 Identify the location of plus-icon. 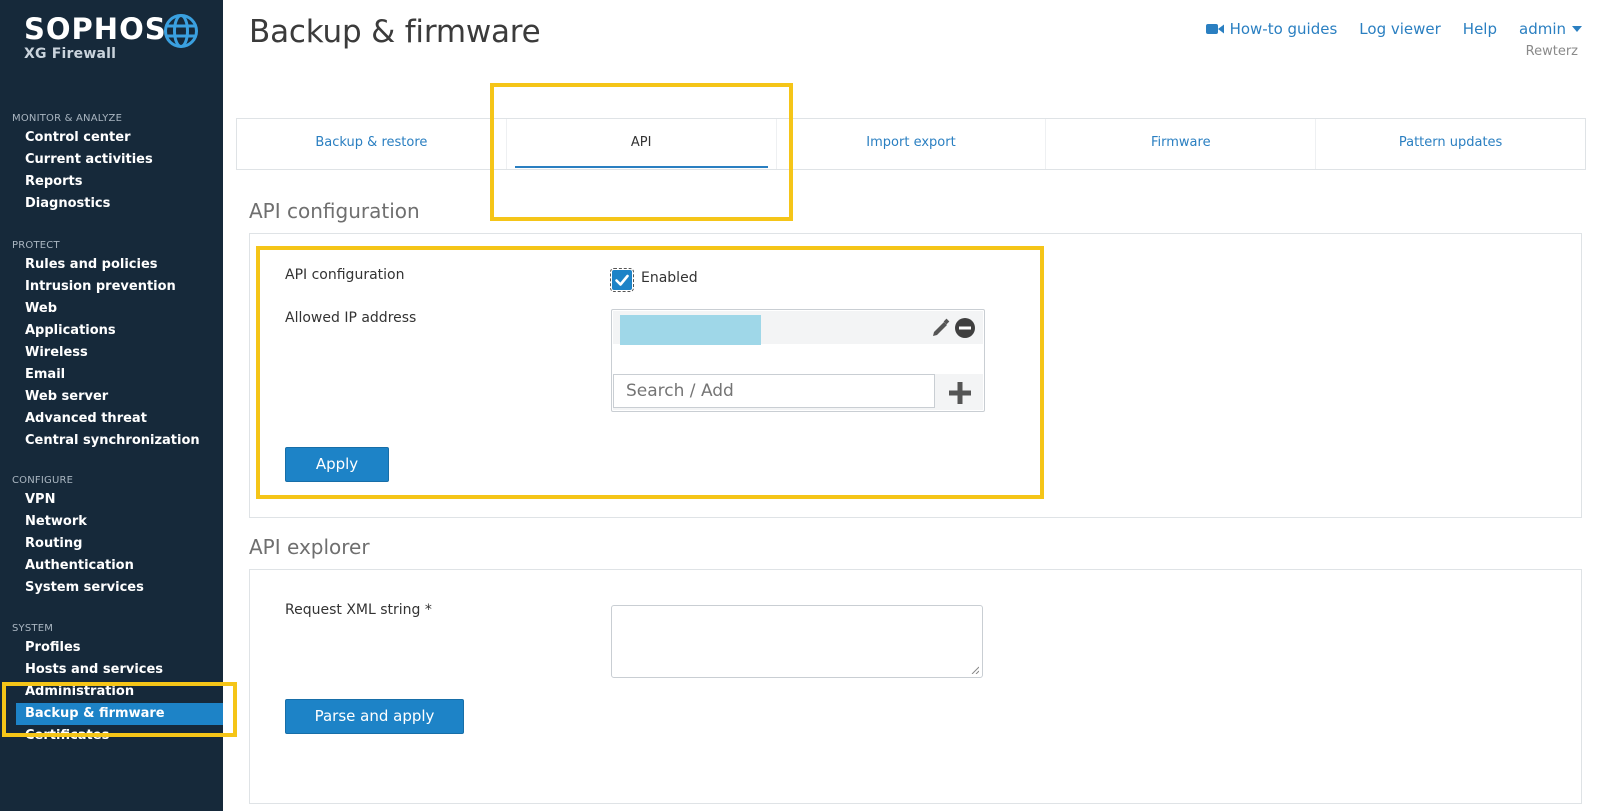
(960, 393).